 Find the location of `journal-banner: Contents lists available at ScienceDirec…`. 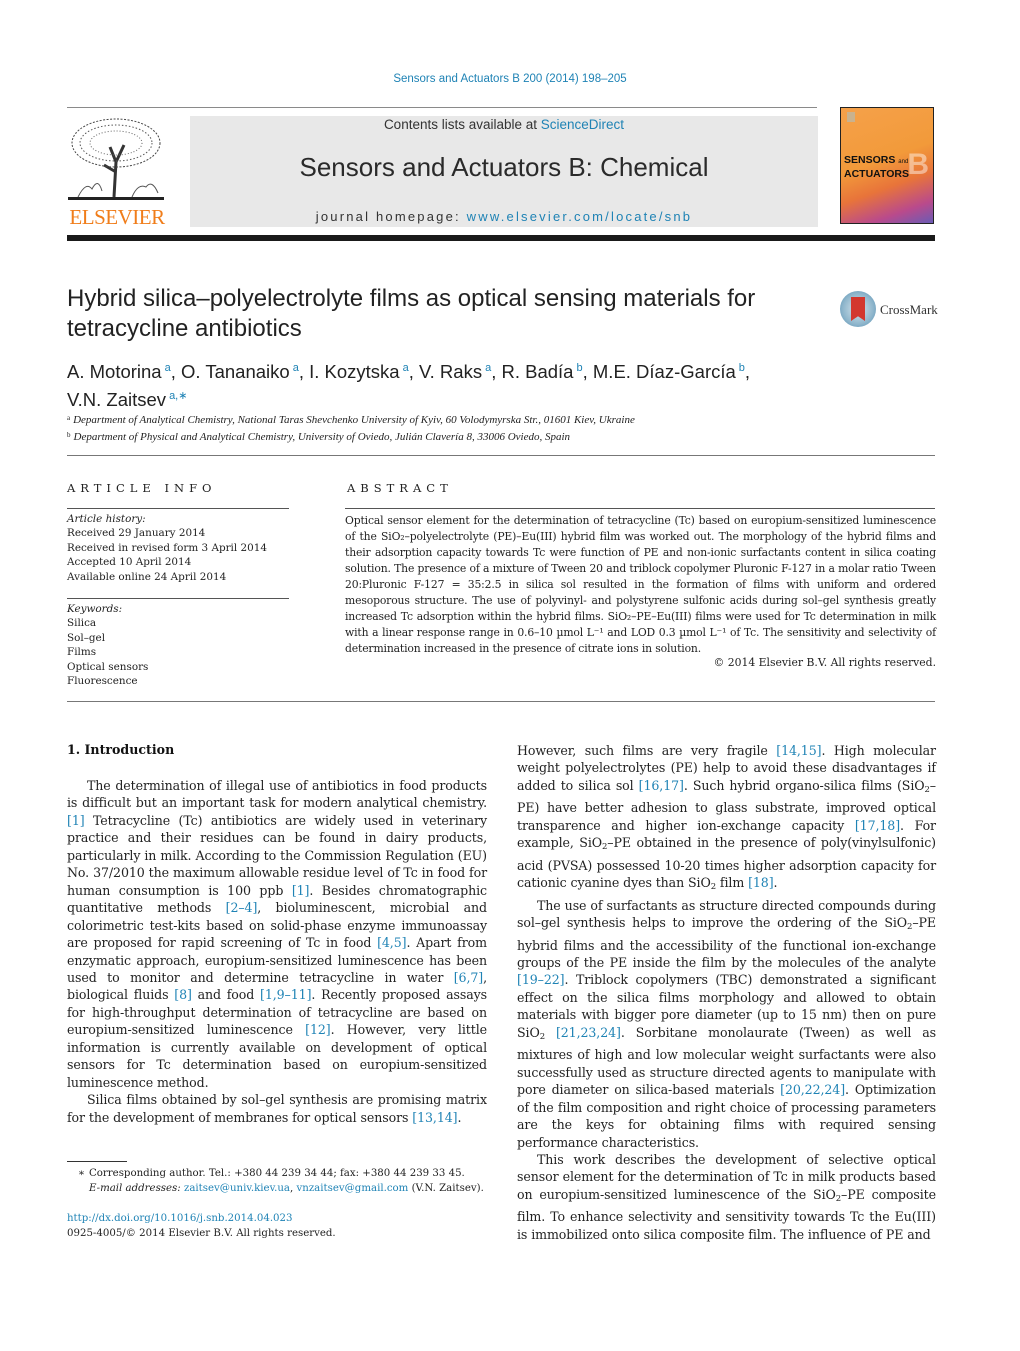

journal-banner: Contents lists available at ScienceDirec… is located at coordinates (504, 171).